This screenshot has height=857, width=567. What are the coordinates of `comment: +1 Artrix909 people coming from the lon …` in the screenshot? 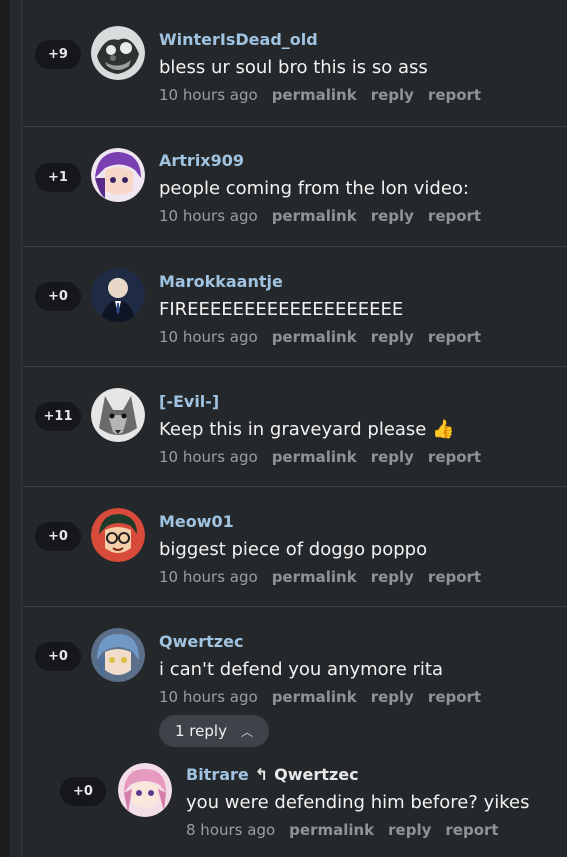 It's located at (295, 187).